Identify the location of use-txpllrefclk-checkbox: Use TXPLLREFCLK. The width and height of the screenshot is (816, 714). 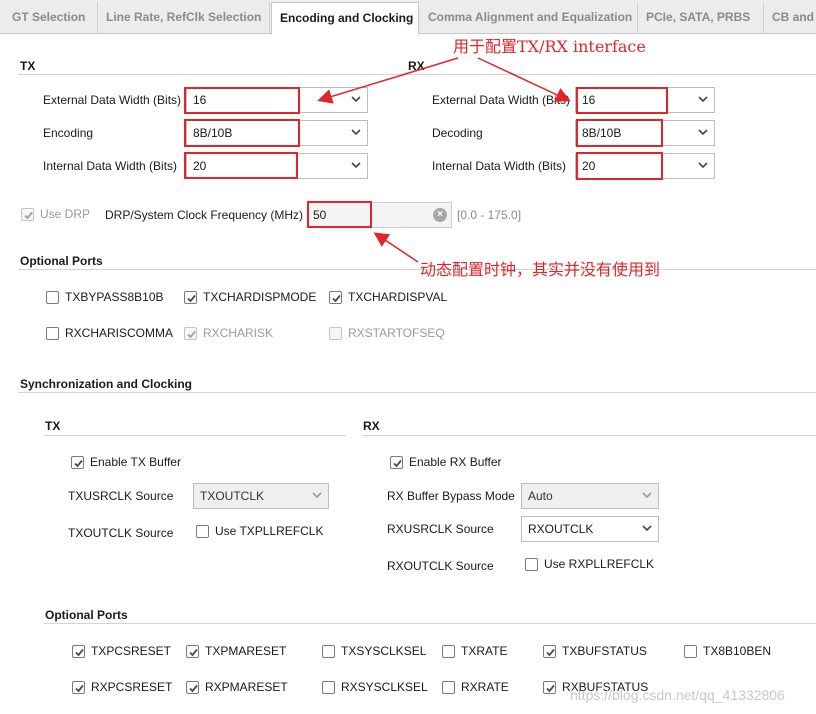
(260, 531).